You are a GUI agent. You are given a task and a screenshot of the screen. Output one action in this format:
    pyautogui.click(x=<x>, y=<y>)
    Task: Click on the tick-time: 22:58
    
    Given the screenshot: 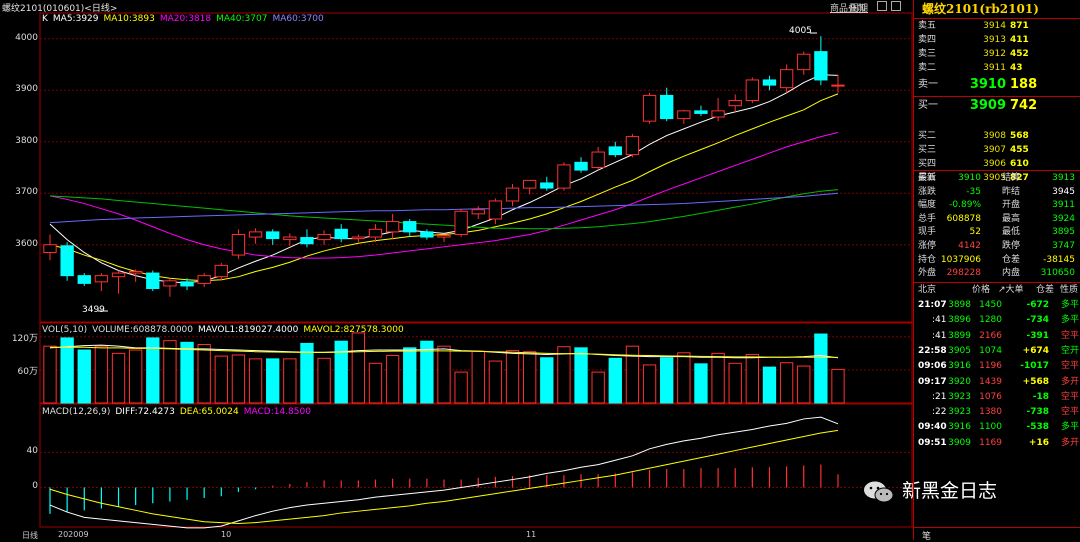 What is the action you would take?
    pyautogui.click(x=932, y=350)
    